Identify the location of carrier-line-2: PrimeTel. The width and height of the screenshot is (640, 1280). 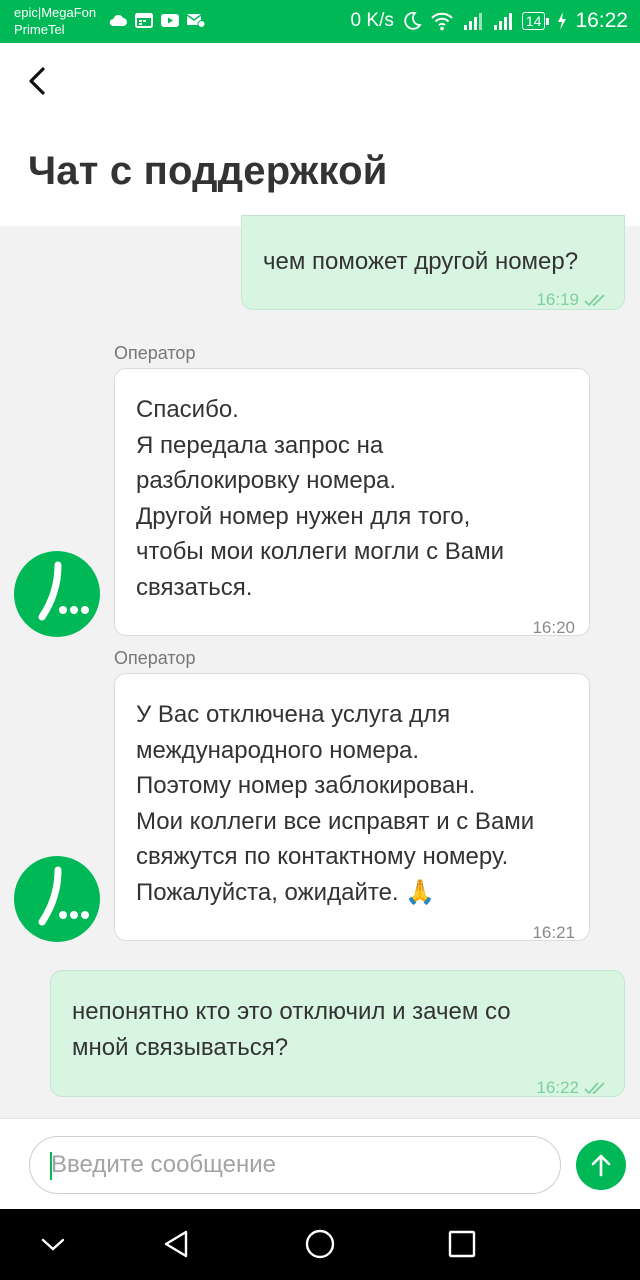
(39, 29).